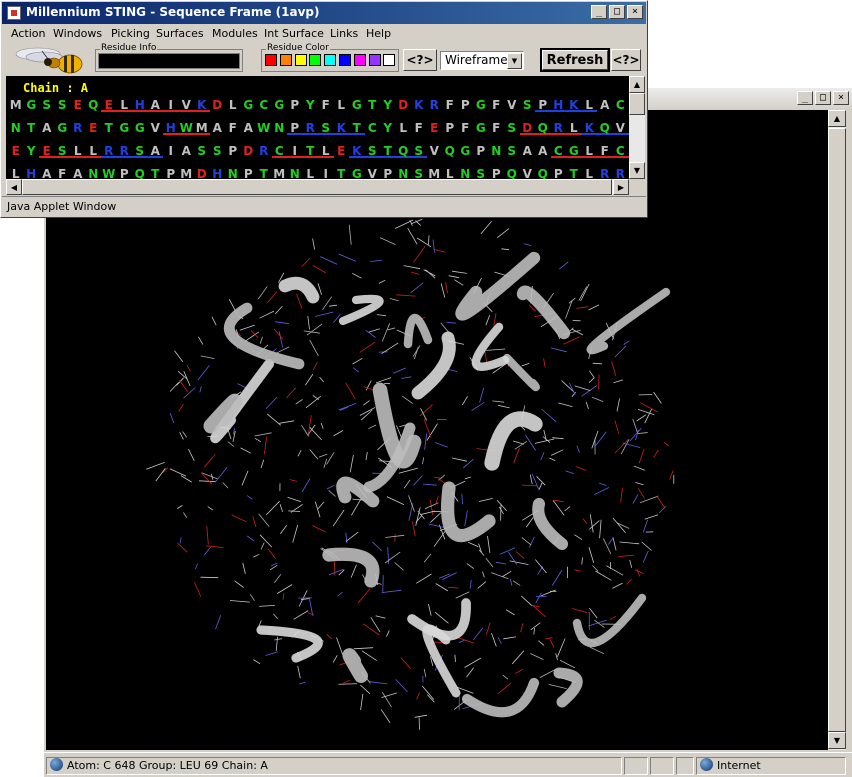 This screenshot has height=777, width=852. What do you see at coordinates (635, 12) in the screenshot?
I see `close-button: ×` at bounding box center [635, 12].